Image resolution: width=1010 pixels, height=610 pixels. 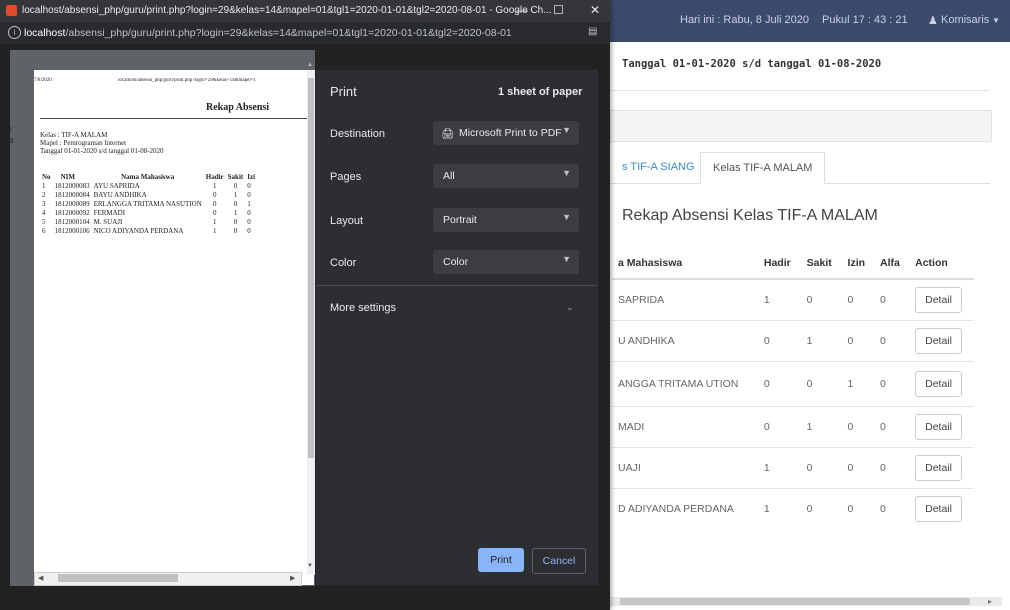 I want to click on cell-nama: UAJI, so click(x=685, y=468).